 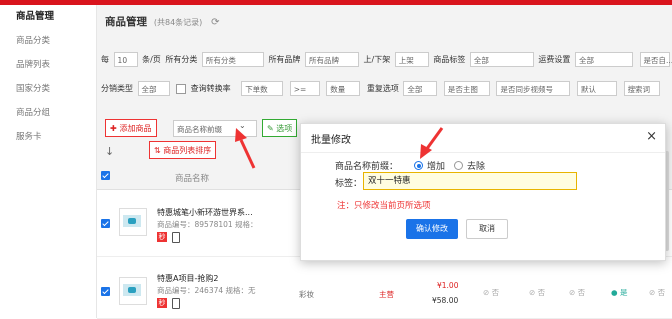 What do you see at coordinates (367, 167) in the screenshot?
I see `prefix-label: 商品名称前缀：` at bounding box center [367, 167].